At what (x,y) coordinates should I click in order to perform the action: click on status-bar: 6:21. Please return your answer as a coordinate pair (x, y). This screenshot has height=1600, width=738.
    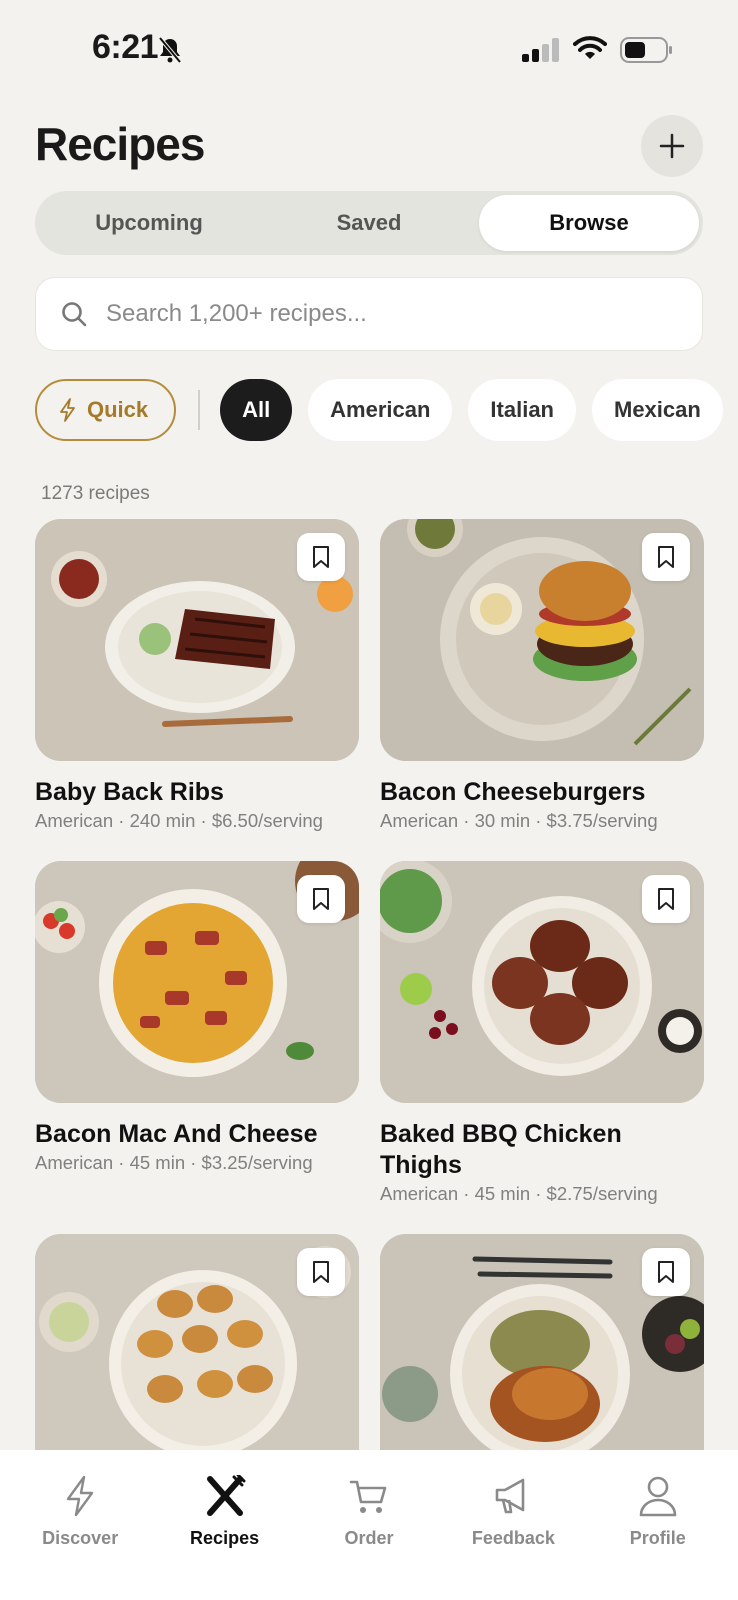
    Looking at the image, I should click on (369, 50).